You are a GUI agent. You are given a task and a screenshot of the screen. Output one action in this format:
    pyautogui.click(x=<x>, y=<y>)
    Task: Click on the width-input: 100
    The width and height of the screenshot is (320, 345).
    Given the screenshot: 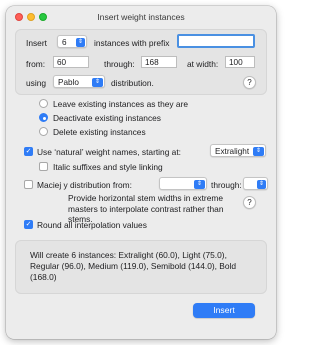 What is the action you would take?
    pyautogui.click(x=240, y=62)
    